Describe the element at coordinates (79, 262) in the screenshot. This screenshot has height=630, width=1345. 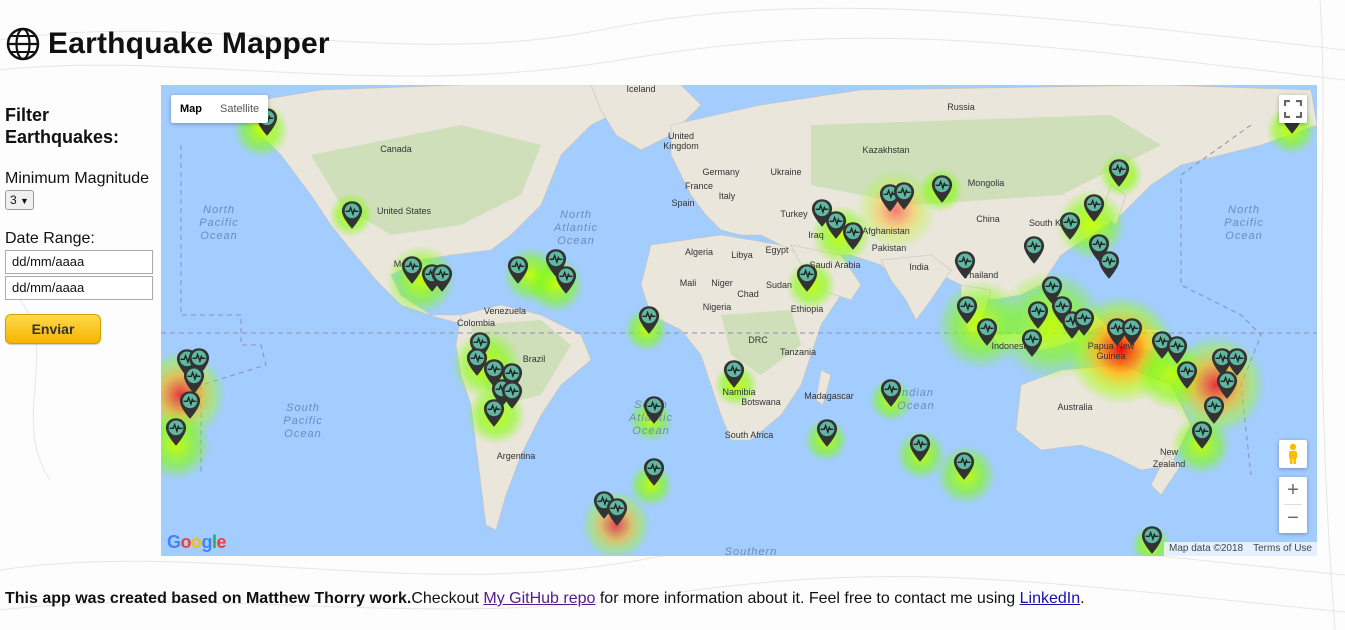
I see `date-from-input: dd/mm/aaaa` at that location.